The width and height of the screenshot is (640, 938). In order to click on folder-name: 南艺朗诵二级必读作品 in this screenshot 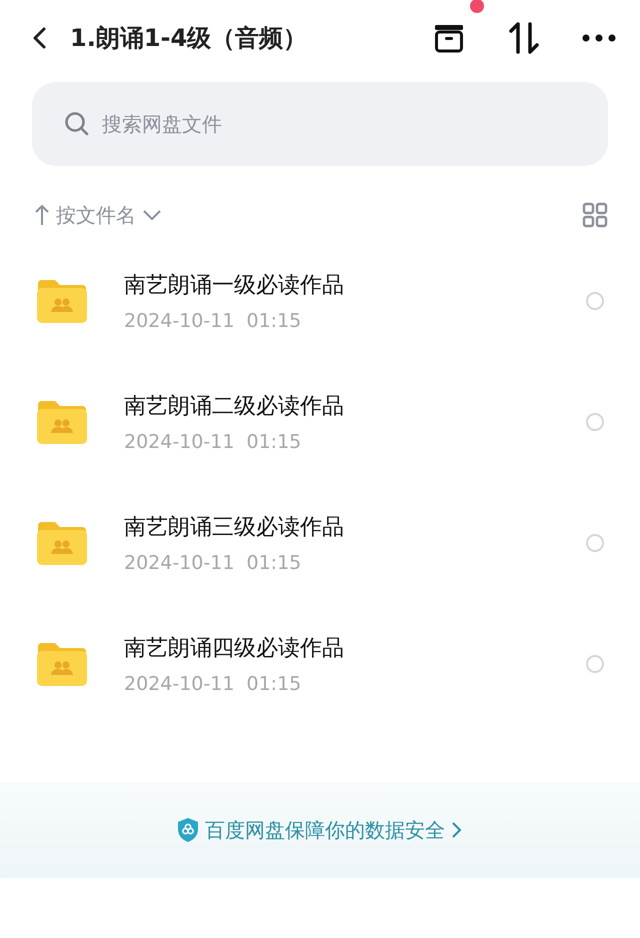, I will do `click(355, 405)`.